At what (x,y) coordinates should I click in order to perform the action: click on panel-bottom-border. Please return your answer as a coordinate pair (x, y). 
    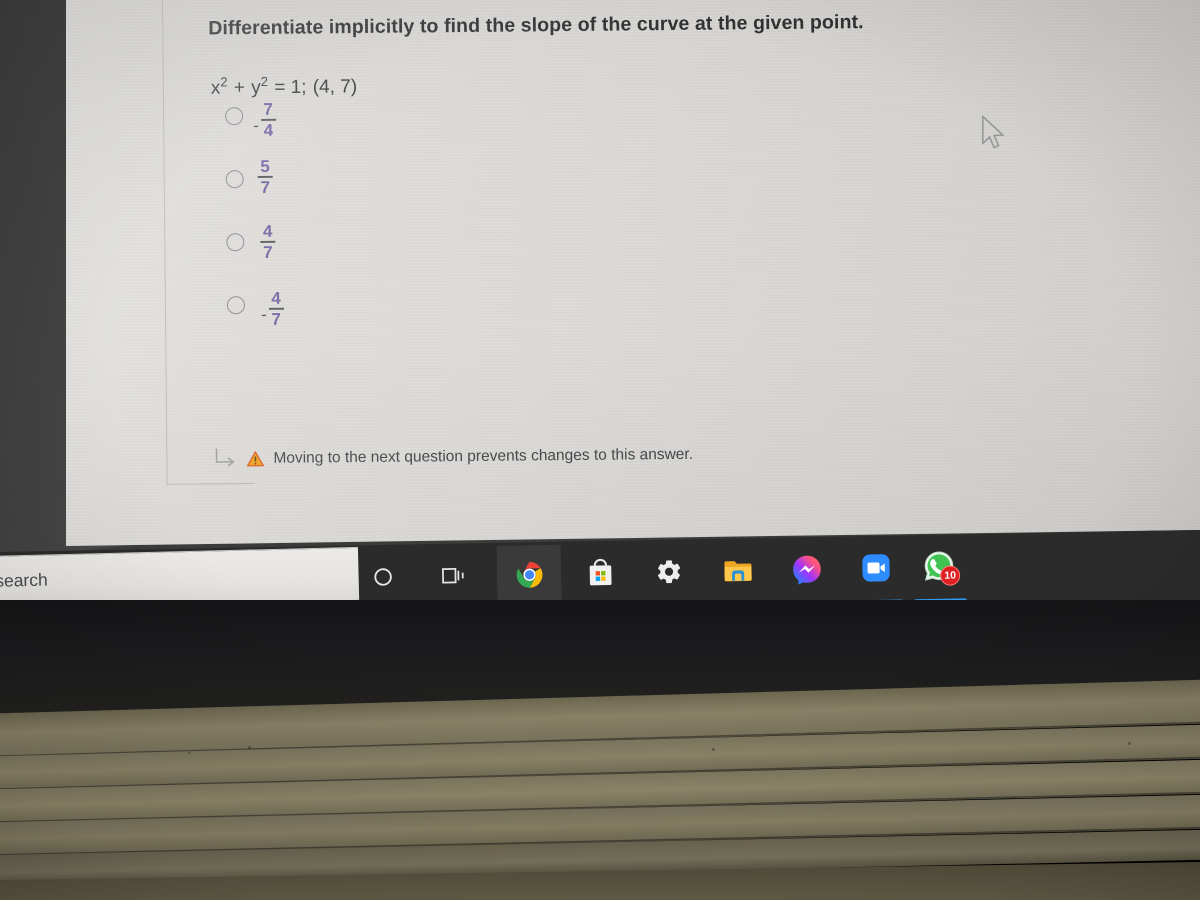
    Looking at the image, I should click on (210, 484).